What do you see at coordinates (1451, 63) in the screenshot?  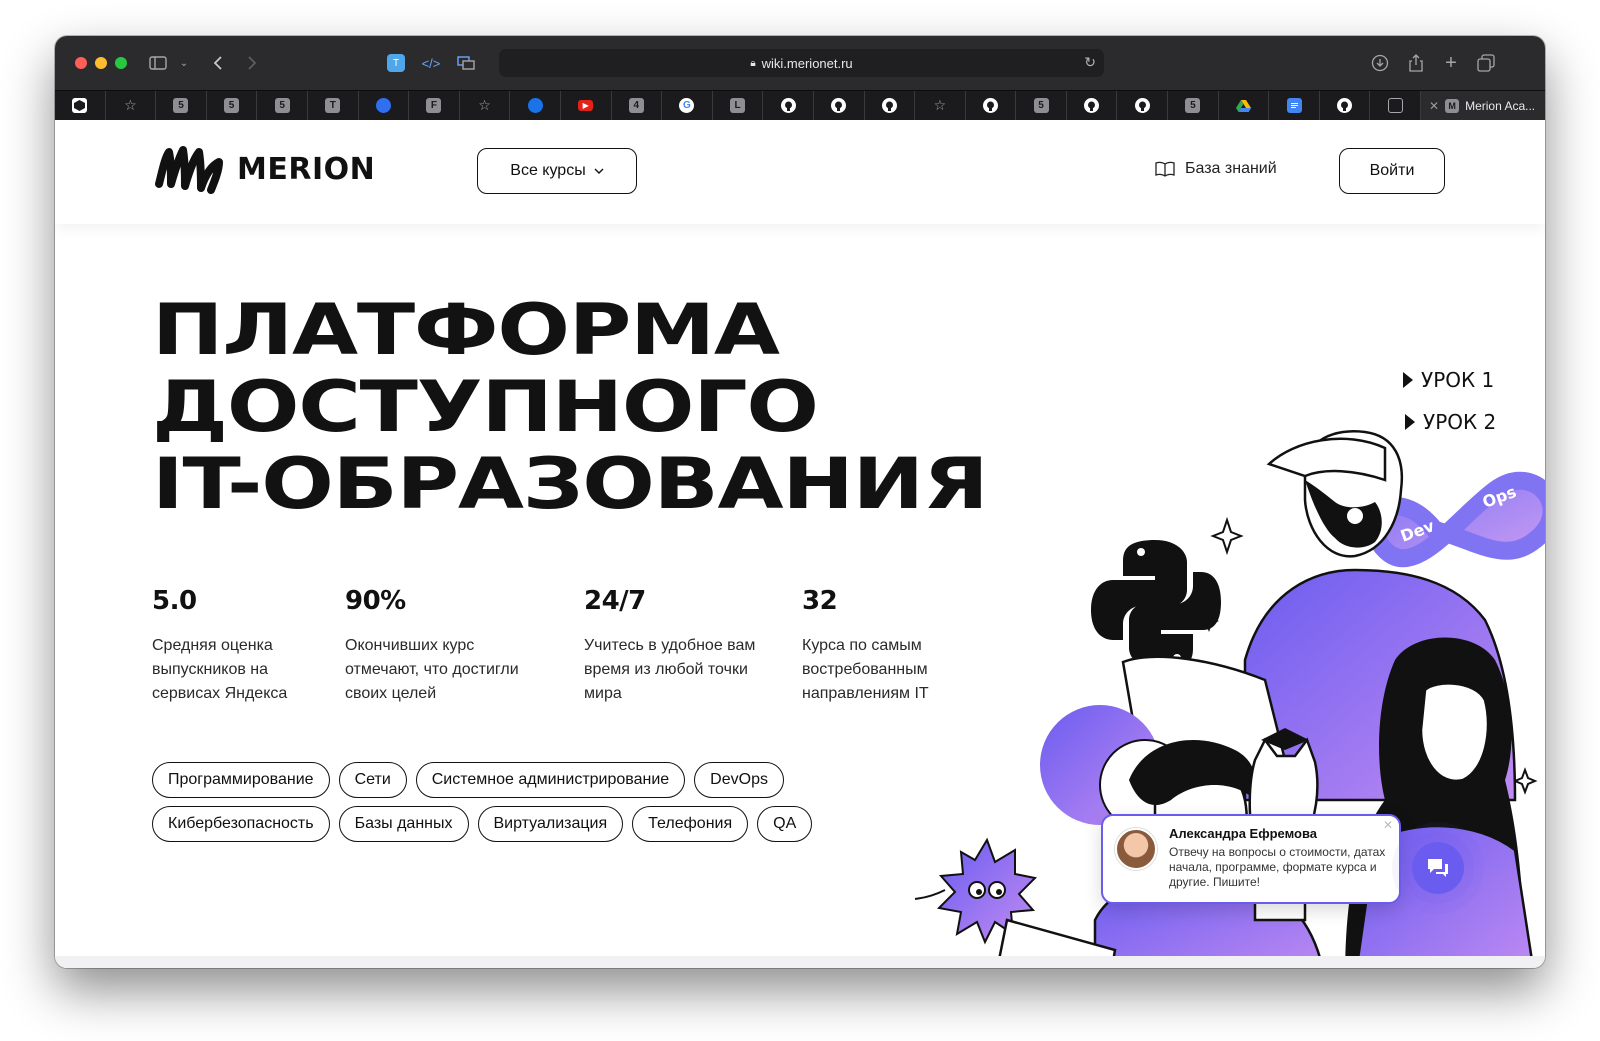 I see `new-tab-icon: +` at bounding box center [1451, 63].